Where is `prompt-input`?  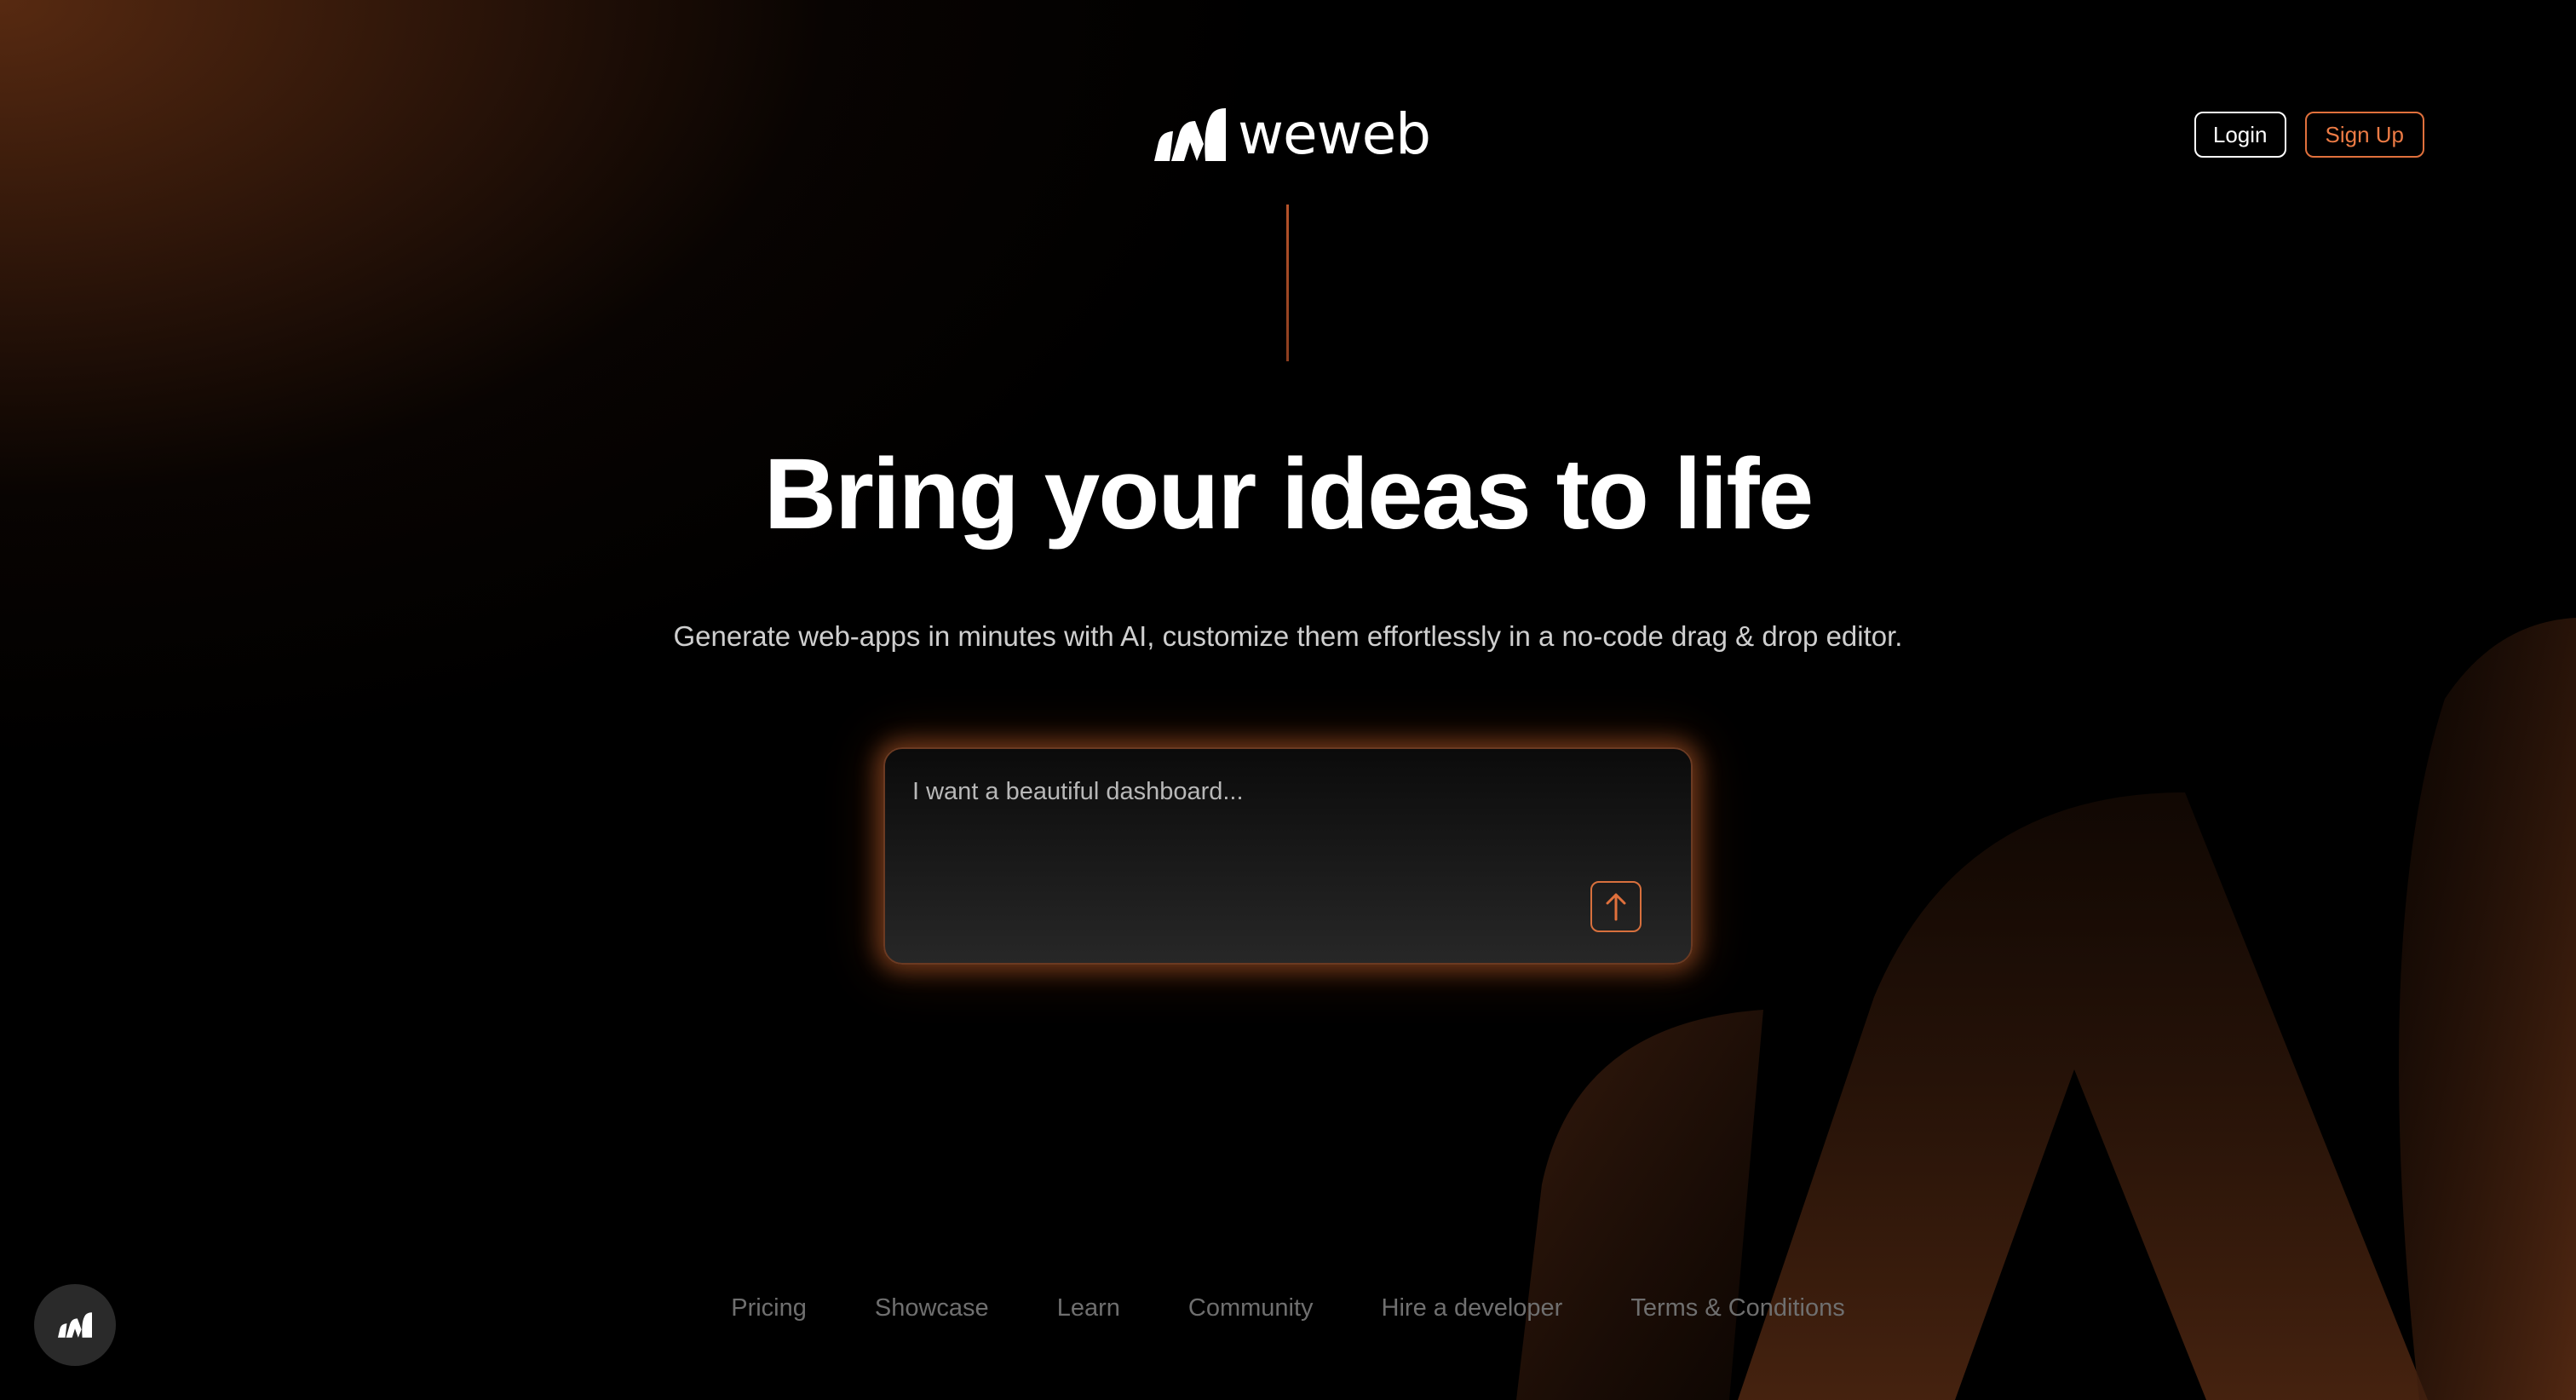 prompt-input is located at coordinates (1279, 792).